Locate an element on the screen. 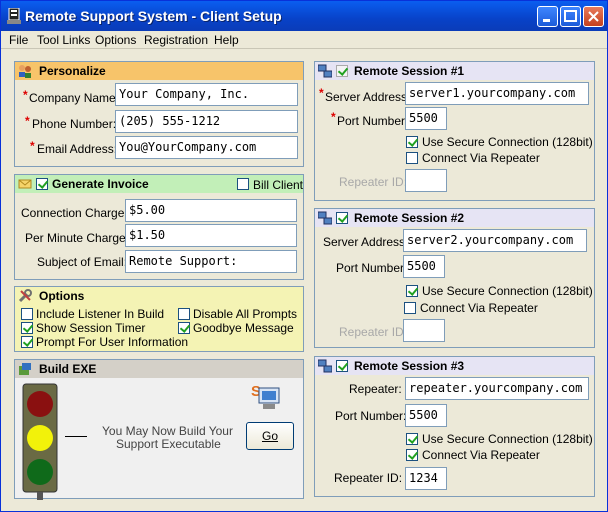 The height and width of the screenshot is (512, 608). session1-repeater-id-label: Repeater ID: is located at coordinates (373, 182).